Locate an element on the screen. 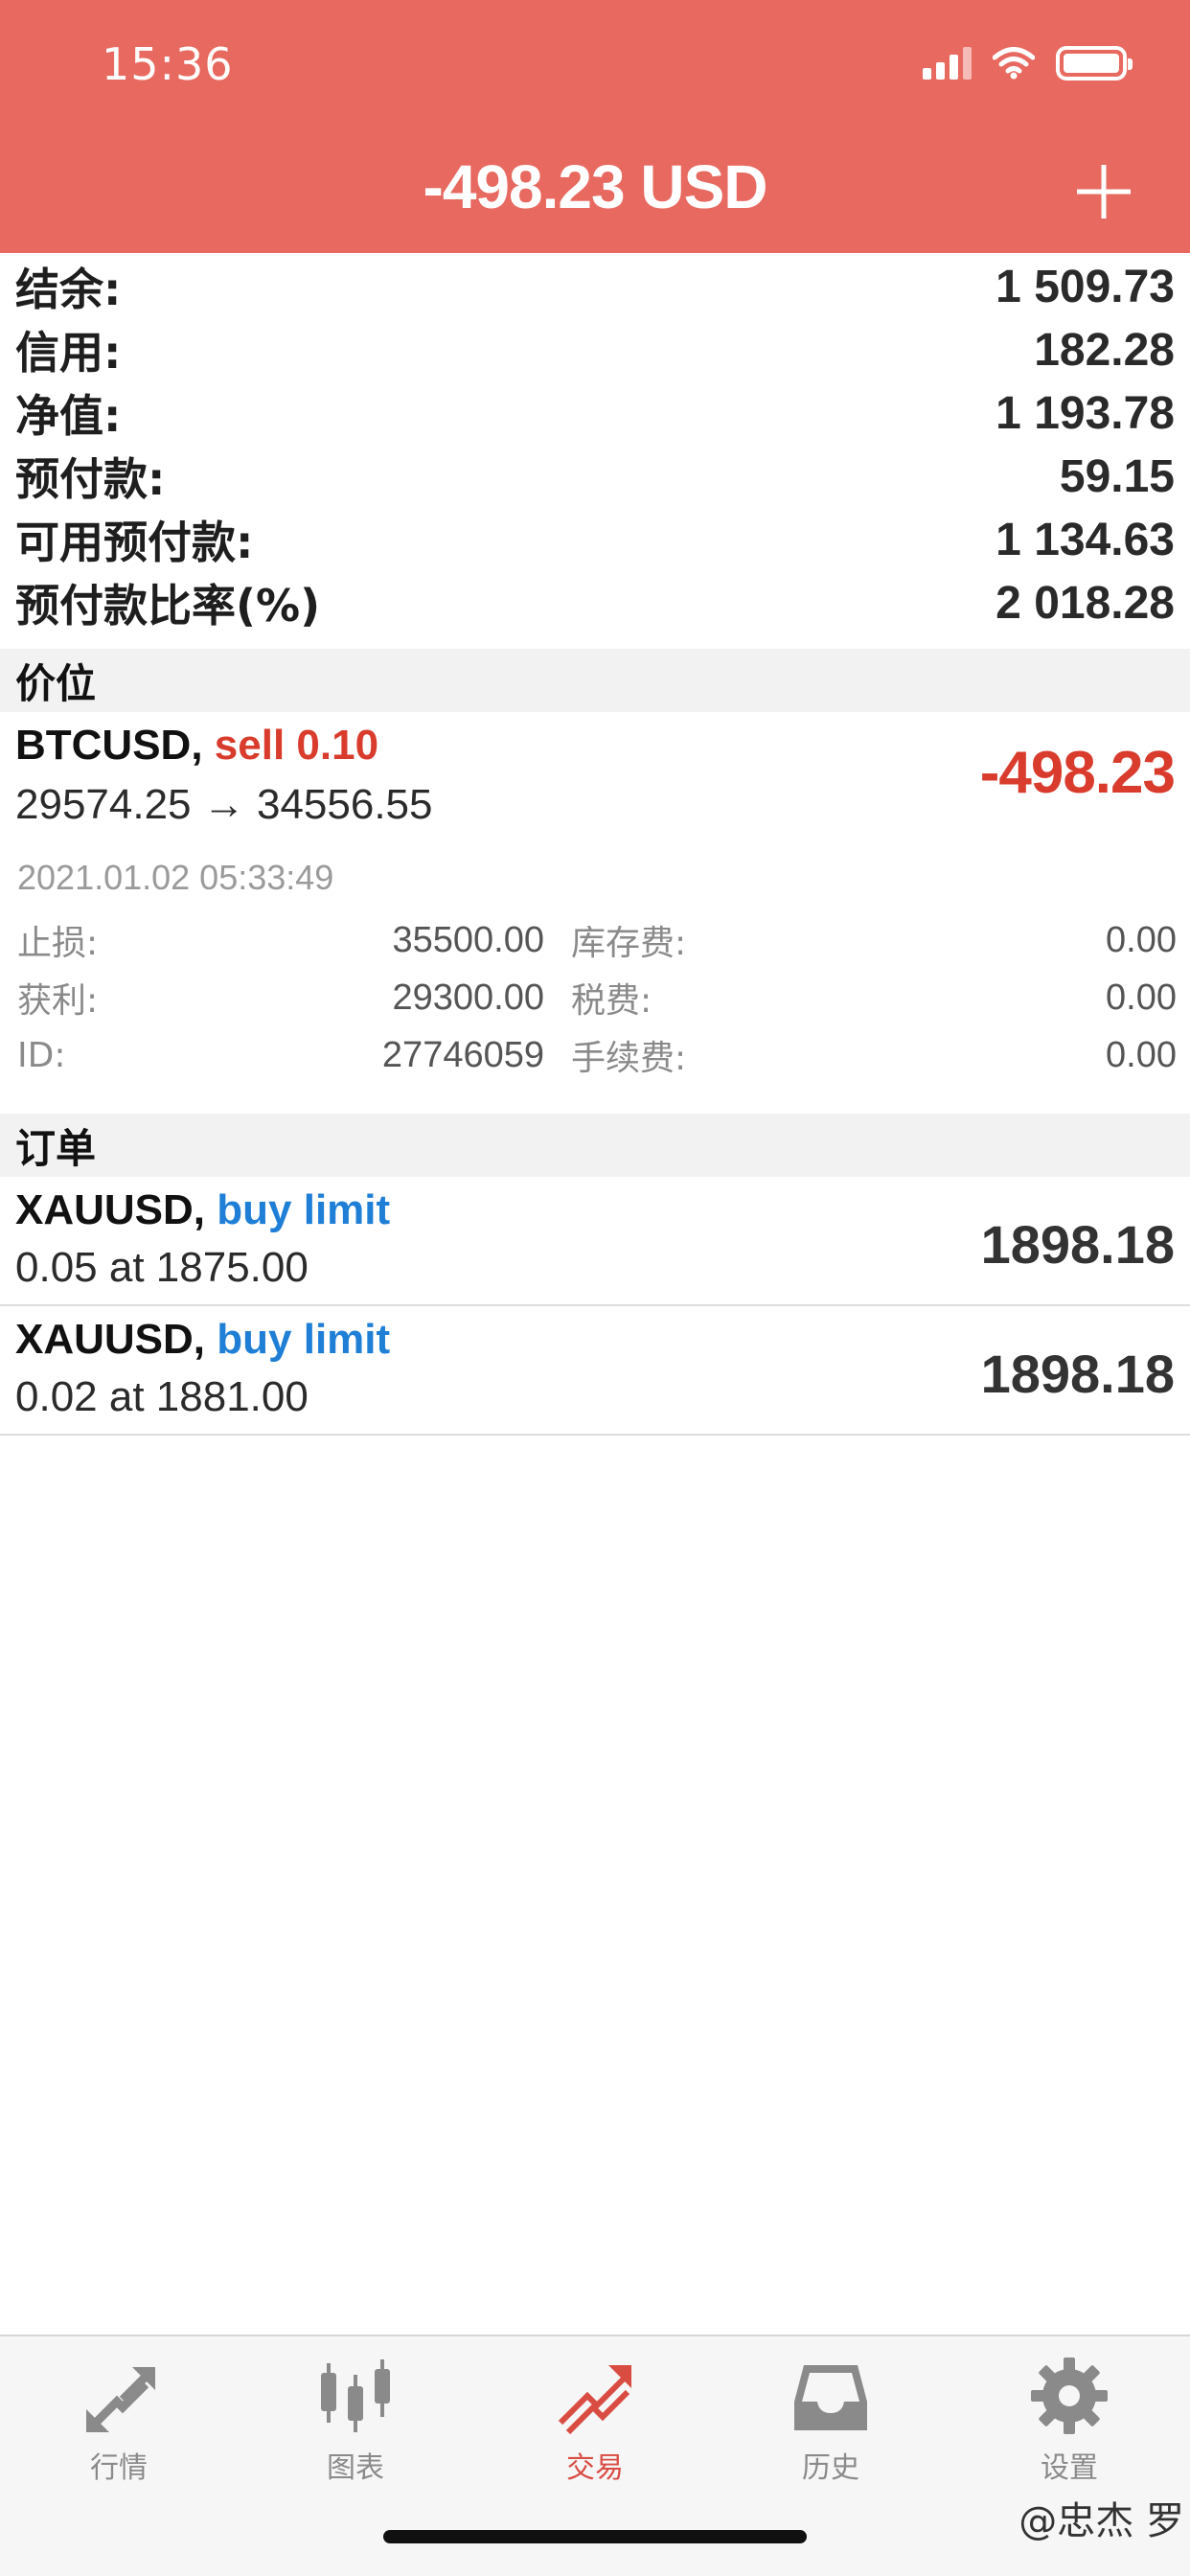 This screenshot has width=1190, height=2576. tab-settings: 设置 is located at coordinates (1070, 2427).